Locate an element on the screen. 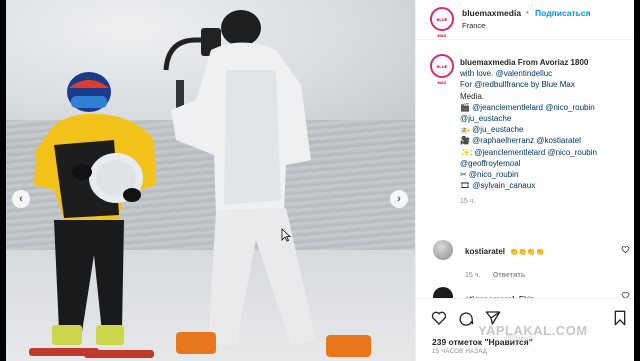 The image size is (640, 361). user-avatar: BLUE MAX is located at coordinates (442, 22).